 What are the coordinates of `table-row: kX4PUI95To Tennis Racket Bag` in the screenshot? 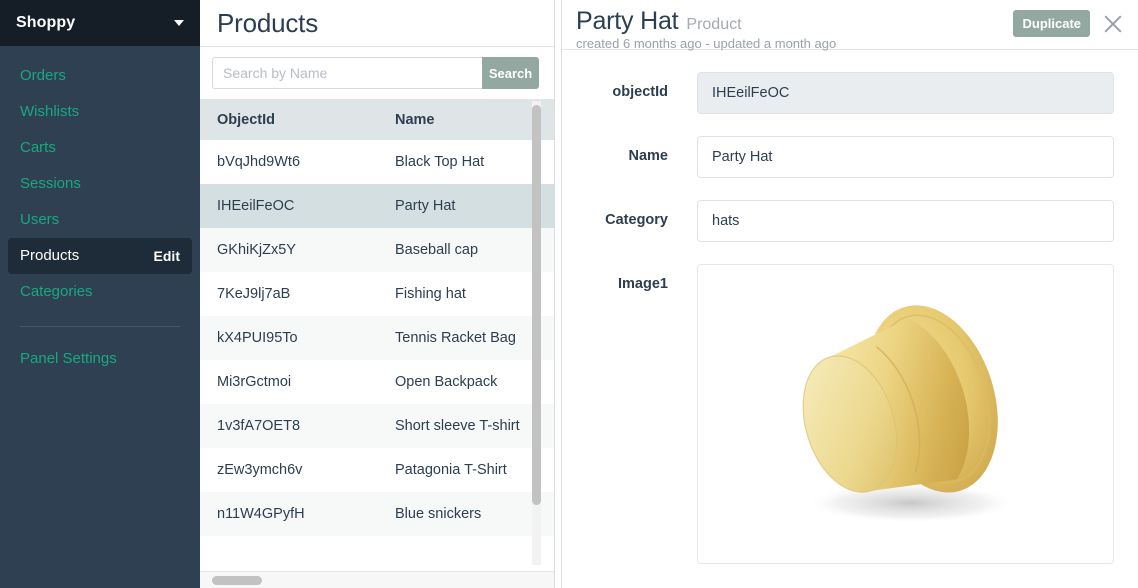 It's located at (377, 338).